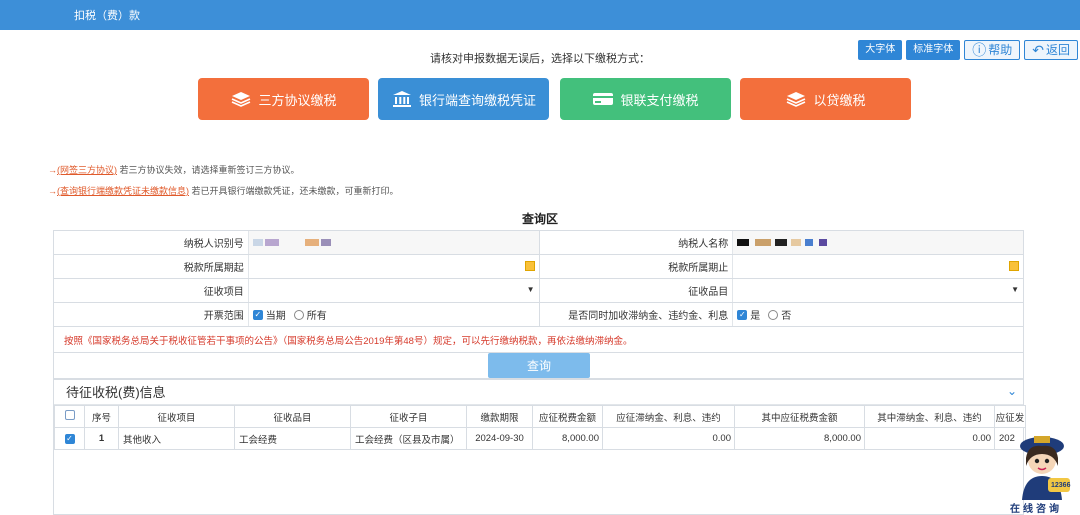  What do you see at coordinates (659, 100) in the screenshot?
I see `unionpay-label: 银联支付缴税` at bounding box center [659, 100].